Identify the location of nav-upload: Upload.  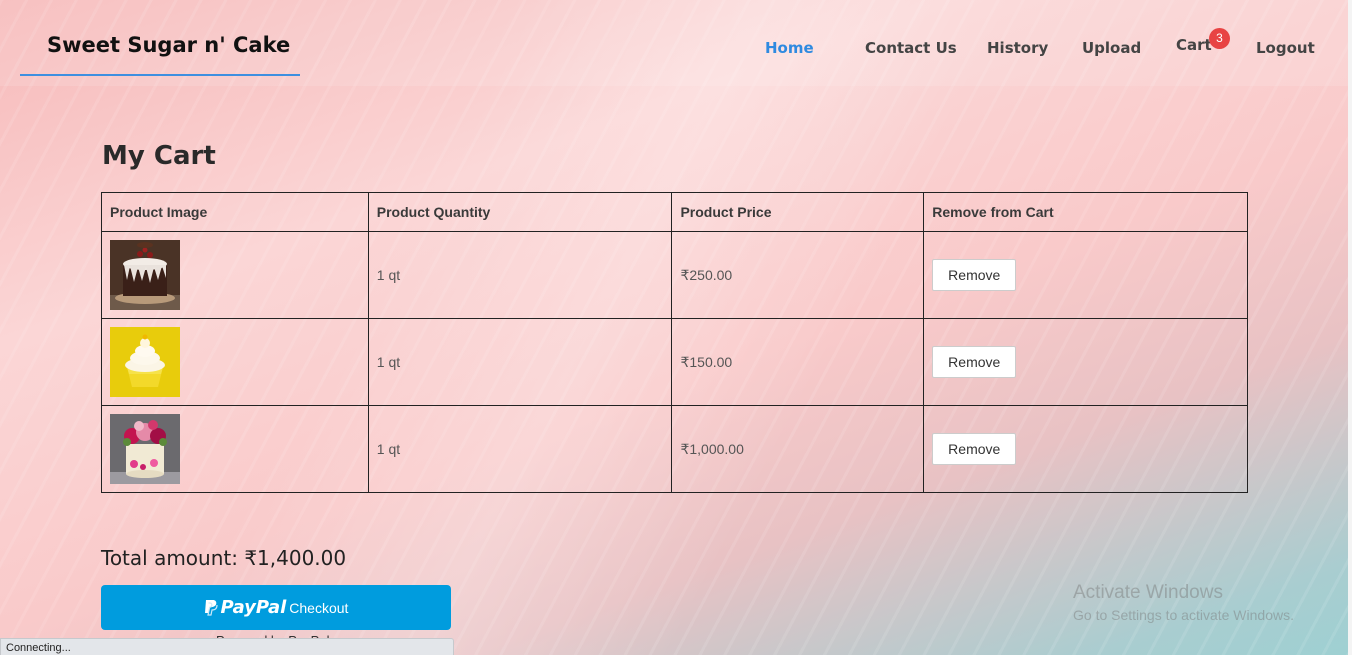
(1111, 48).